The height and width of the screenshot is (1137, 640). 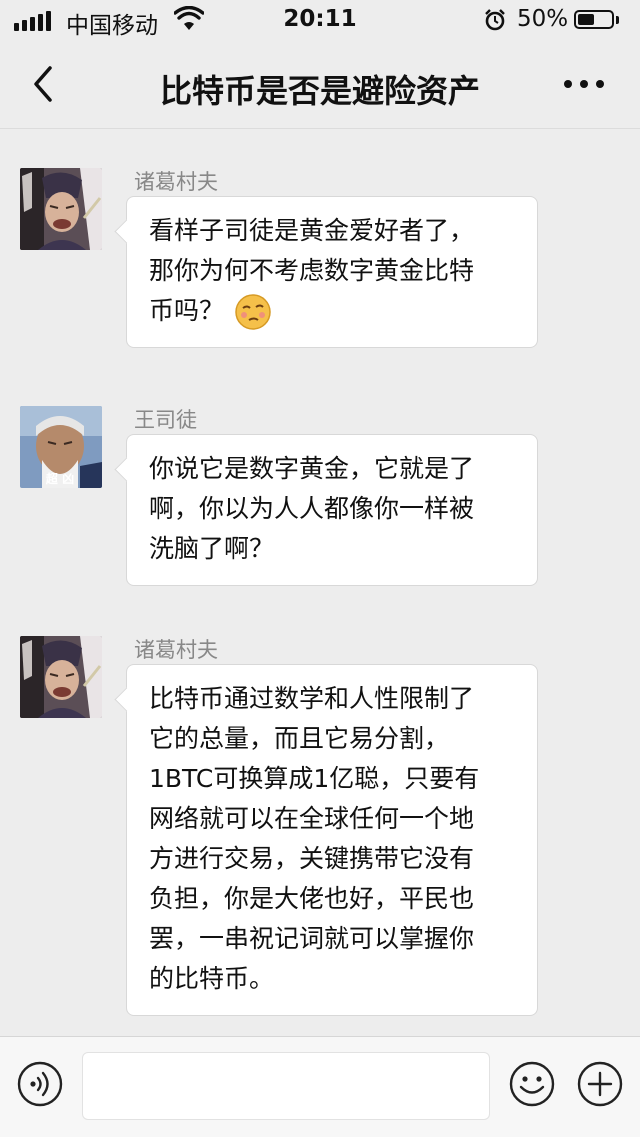 What do you see at coordinates (312, 818) in the screenshot?
I see `message-line: 网络就可以在全球任何一个地` at bounding box center [312, 818].